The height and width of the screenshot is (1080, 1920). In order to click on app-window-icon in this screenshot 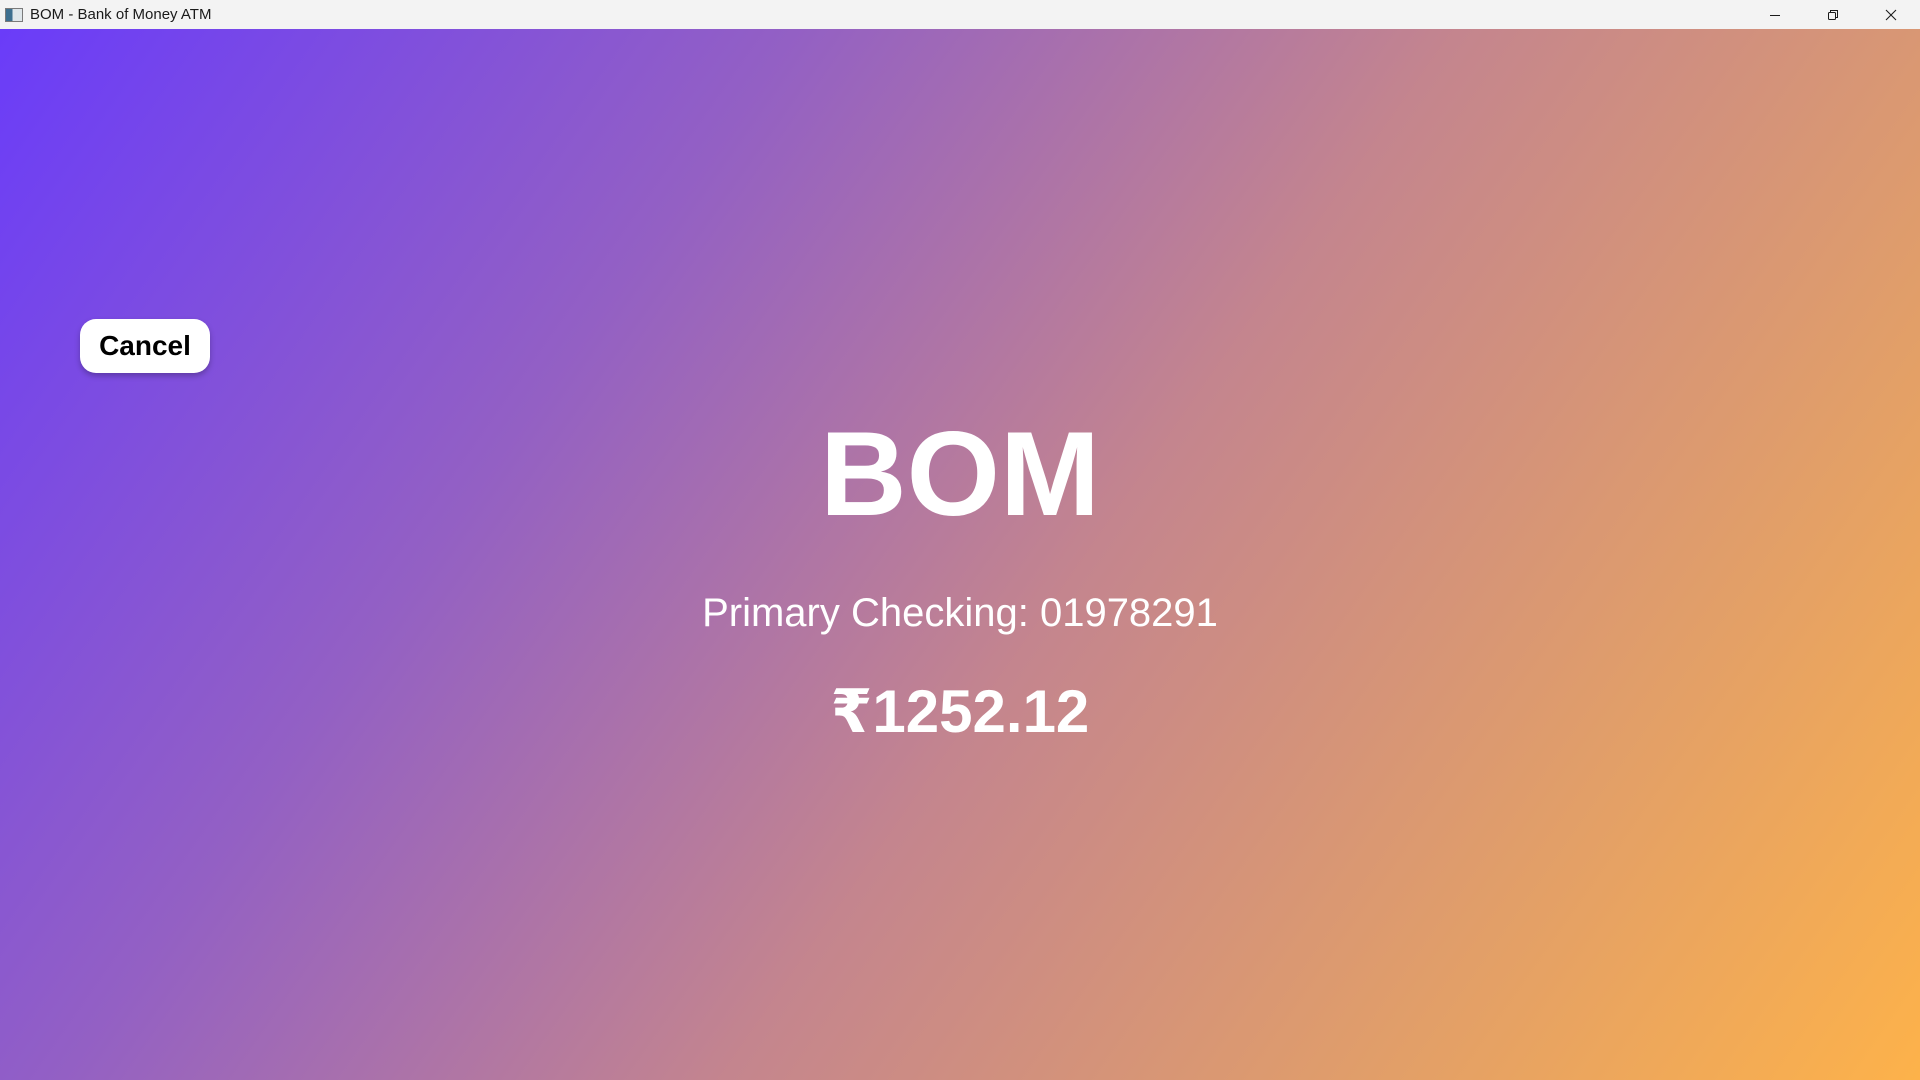, I will do `click(14, 14)`.